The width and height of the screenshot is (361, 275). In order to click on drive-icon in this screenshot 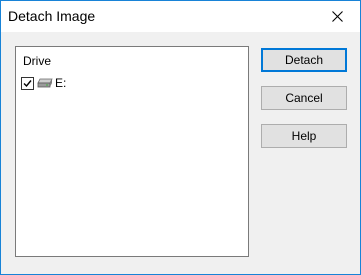, I will do `click(45, 83)`.